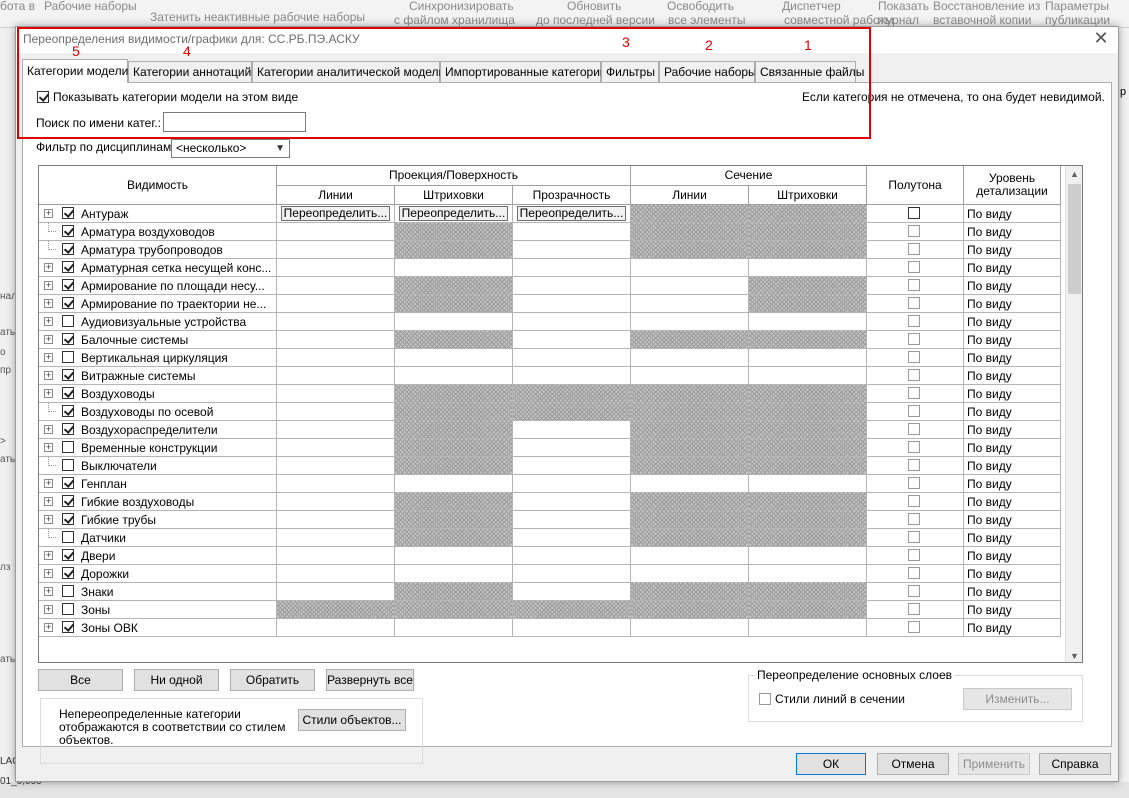 The height and width of the screenshot is (798, 1129). Describe the element at coordinates (1075, 764) in the screenshot. I see `help-button: Справка` at that location.